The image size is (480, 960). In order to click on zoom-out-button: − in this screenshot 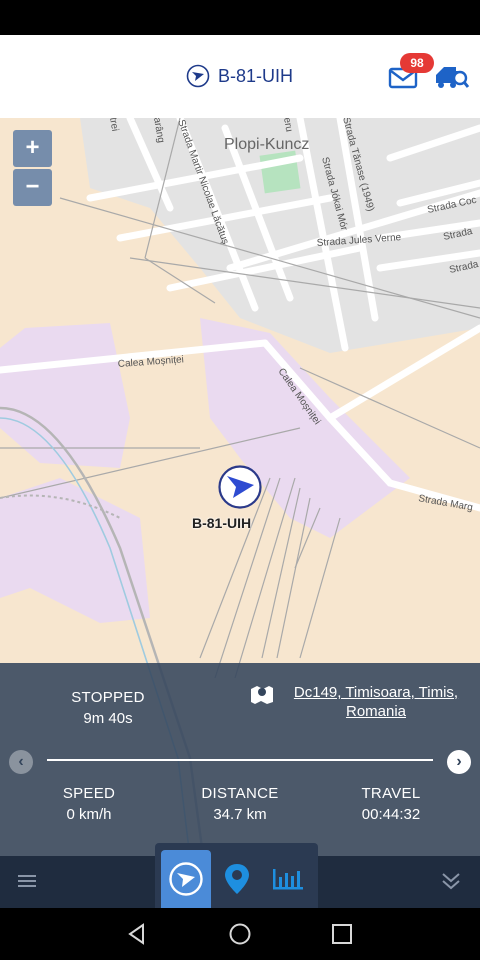, I will do `click(32, 187)`.